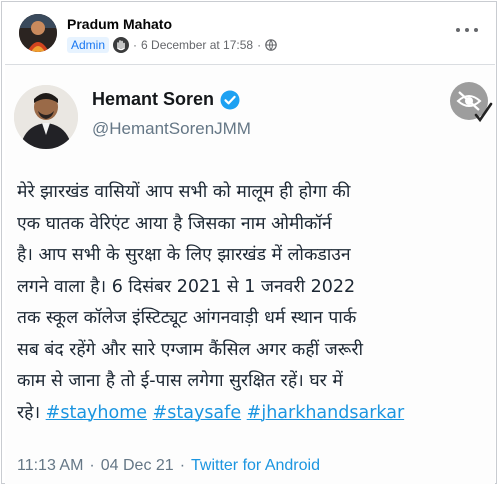  Describe the element at coordinates (467, 30) in the screenshot. I see `more-options-icon` at that location.